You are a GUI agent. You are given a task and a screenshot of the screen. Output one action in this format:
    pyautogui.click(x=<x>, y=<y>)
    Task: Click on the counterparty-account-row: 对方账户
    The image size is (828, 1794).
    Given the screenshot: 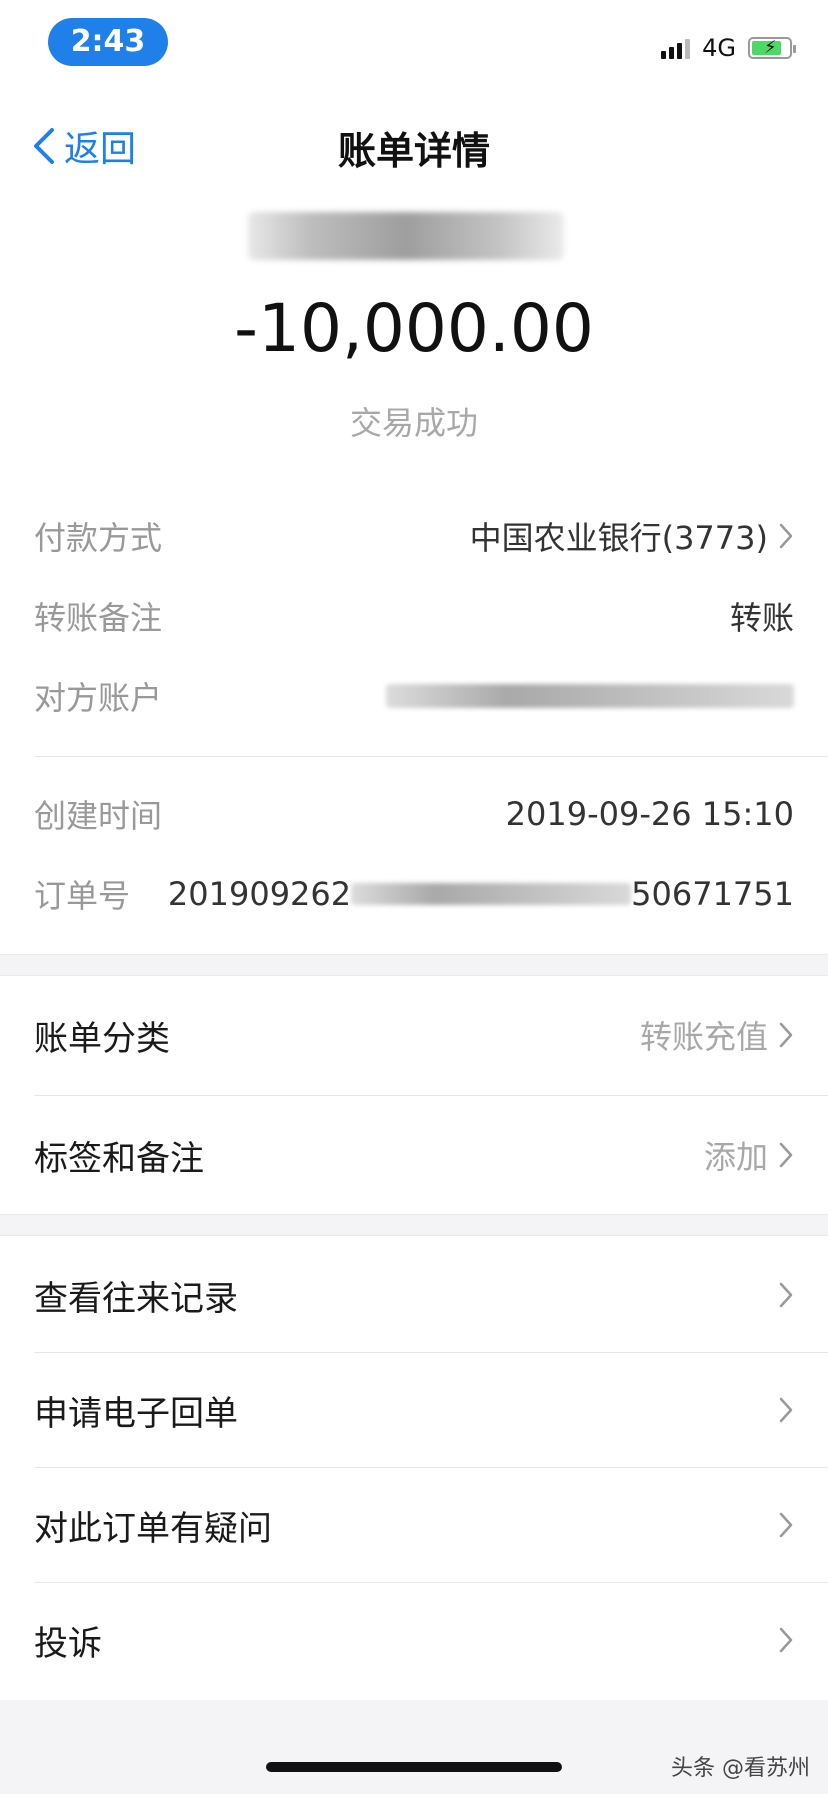 What is the action you would take?
    pyautogui.click(x=414, y=696)
    